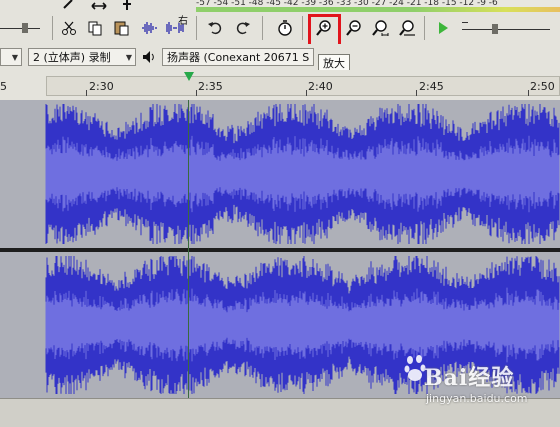 The width and height of the screenshot is (560, 427). What do you see at coordinates (149, 28) in the screenshot?
I see `trim-icon` at bounding box center [149, 28].